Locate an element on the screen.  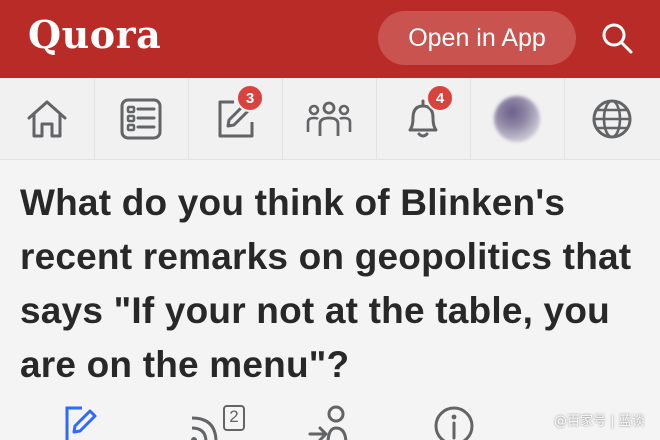
nav-home is located at coordinates (47, 119).